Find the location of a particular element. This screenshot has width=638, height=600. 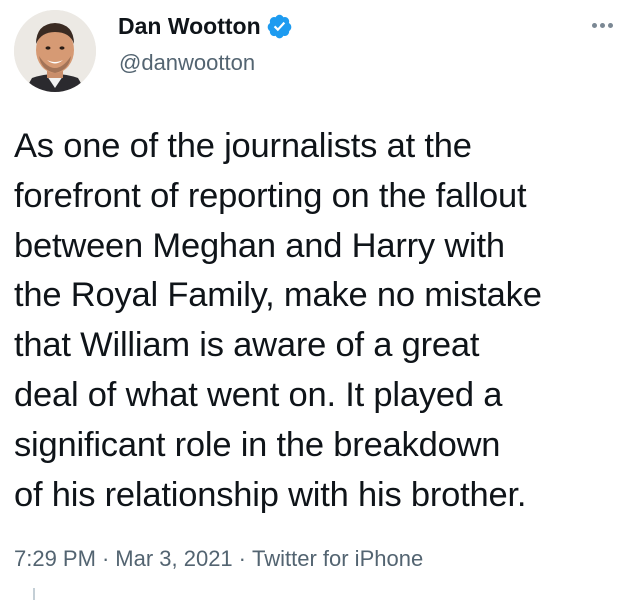

avatar is located at coordinates (55, 51).